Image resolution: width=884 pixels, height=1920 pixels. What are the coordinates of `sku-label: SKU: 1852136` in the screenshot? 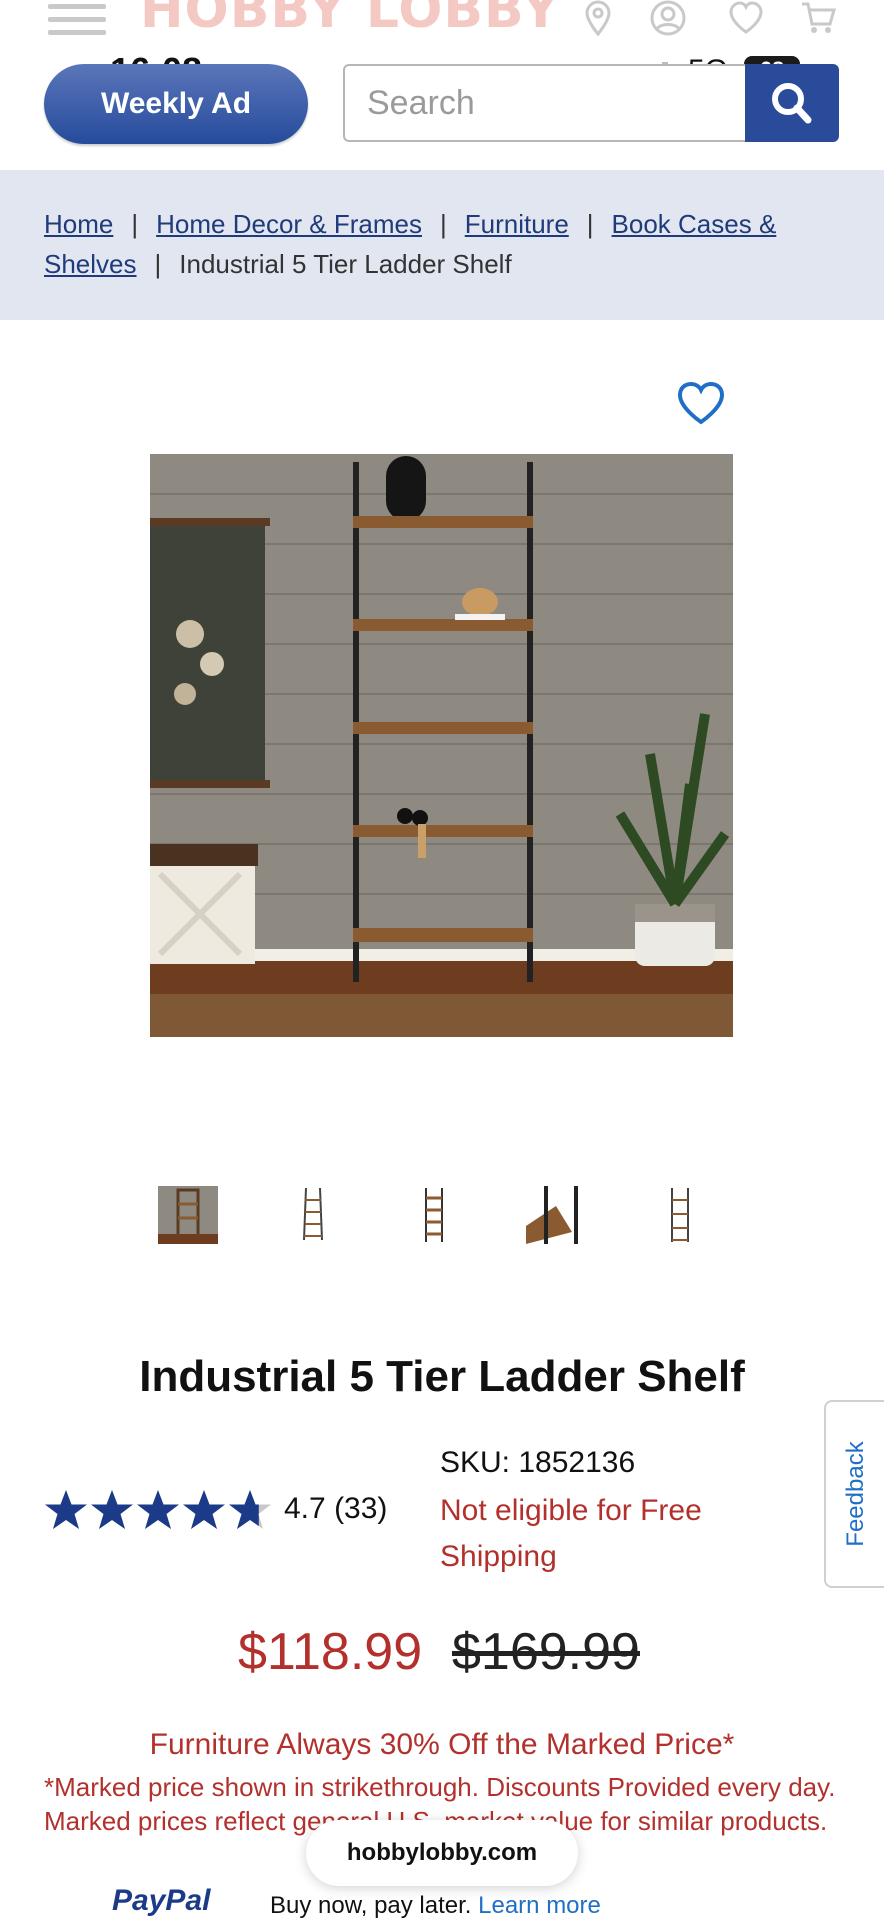 It's located at (538, 1462).